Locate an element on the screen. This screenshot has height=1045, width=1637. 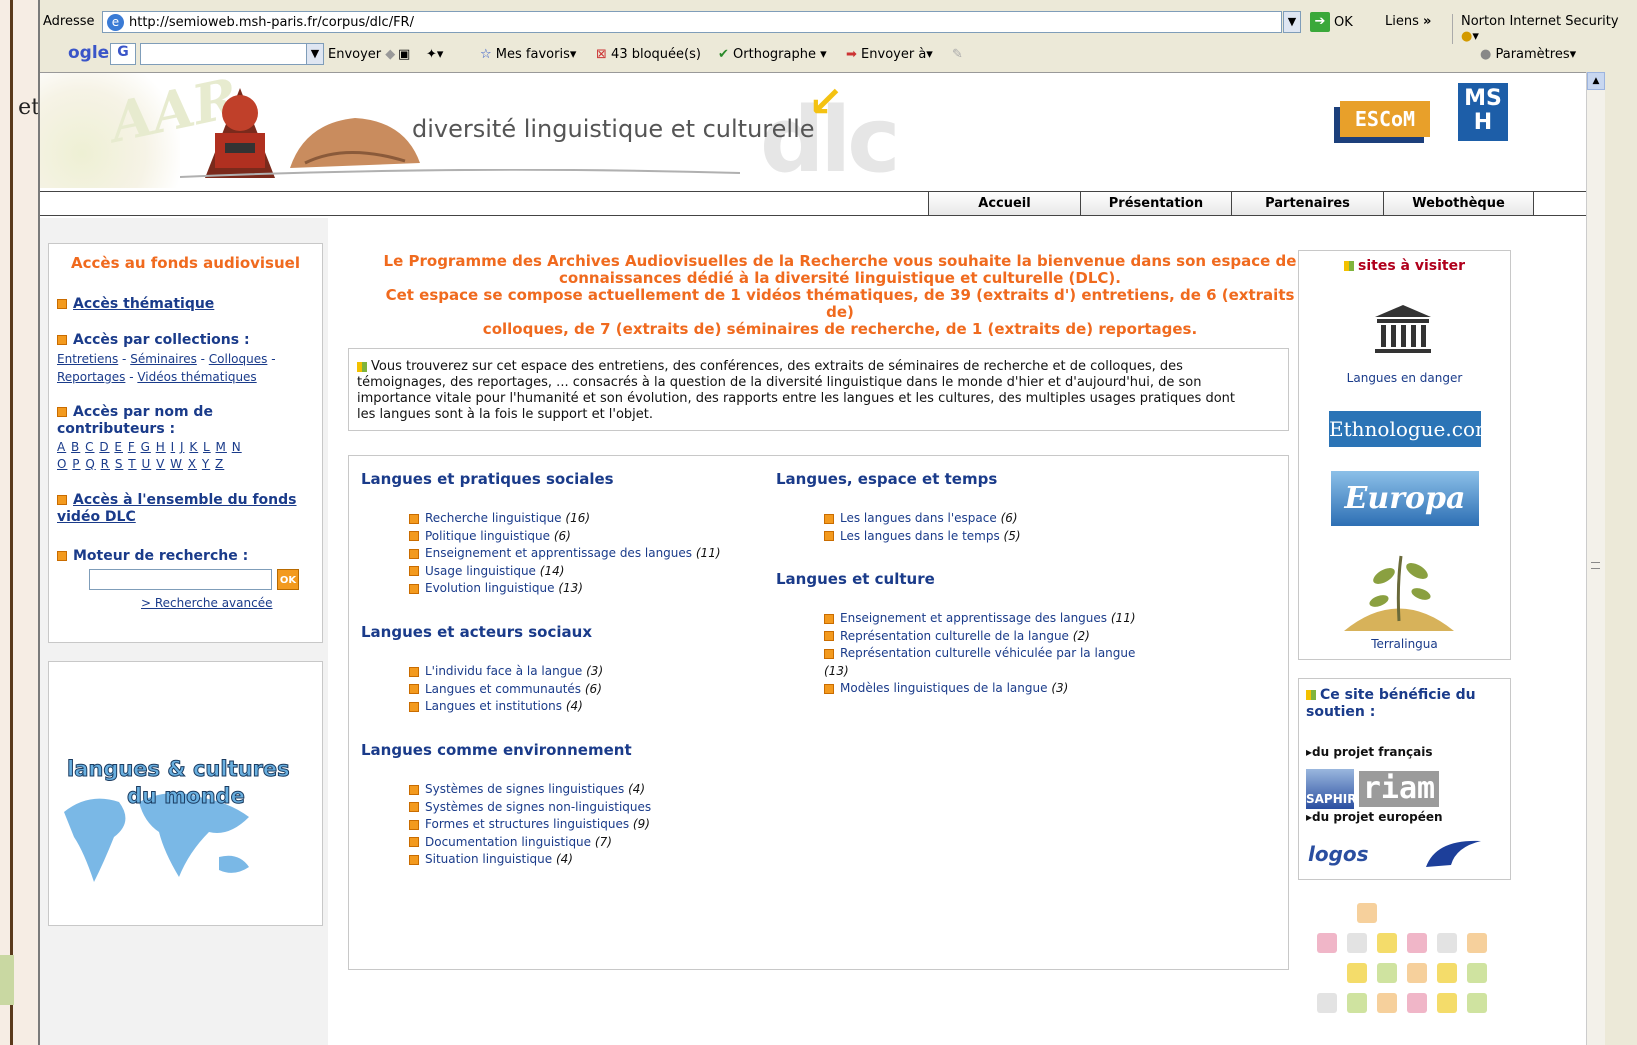
contributor-letter-link: A is located at coordinates (61, 447).